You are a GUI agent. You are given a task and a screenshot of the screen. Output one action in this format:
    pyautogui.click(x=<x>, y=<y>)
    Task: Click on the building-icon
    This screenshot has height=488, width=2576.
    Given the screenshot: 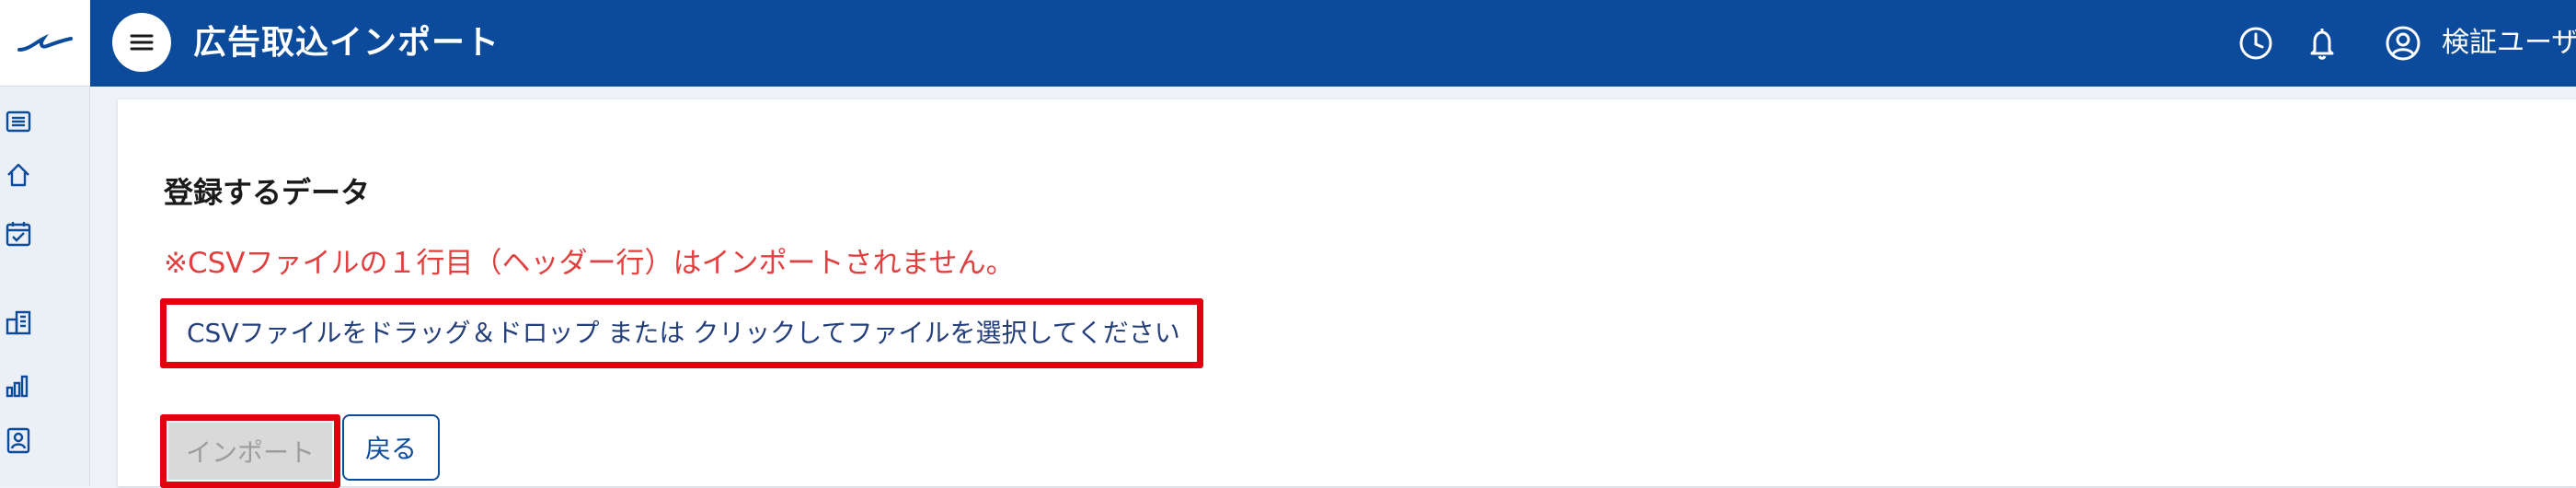 What is the action you would take?
    pyautogui.click(x=18, y=323)
    